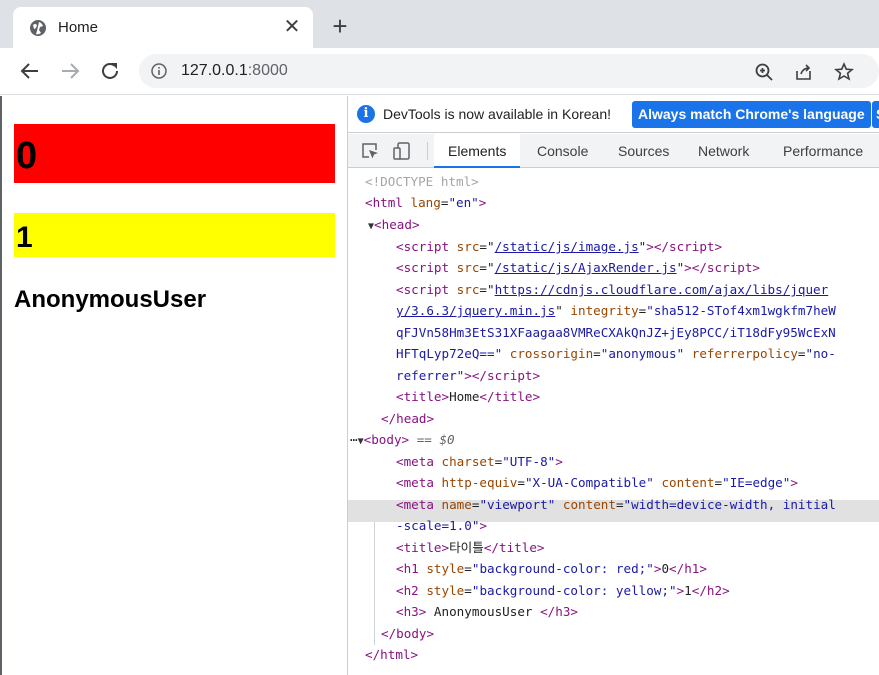 The image size is (879, 675). What do you see at coordinates (407, 633) in the screenshot?
I see `dom-line: </body>` at bounding box center [407, 633].